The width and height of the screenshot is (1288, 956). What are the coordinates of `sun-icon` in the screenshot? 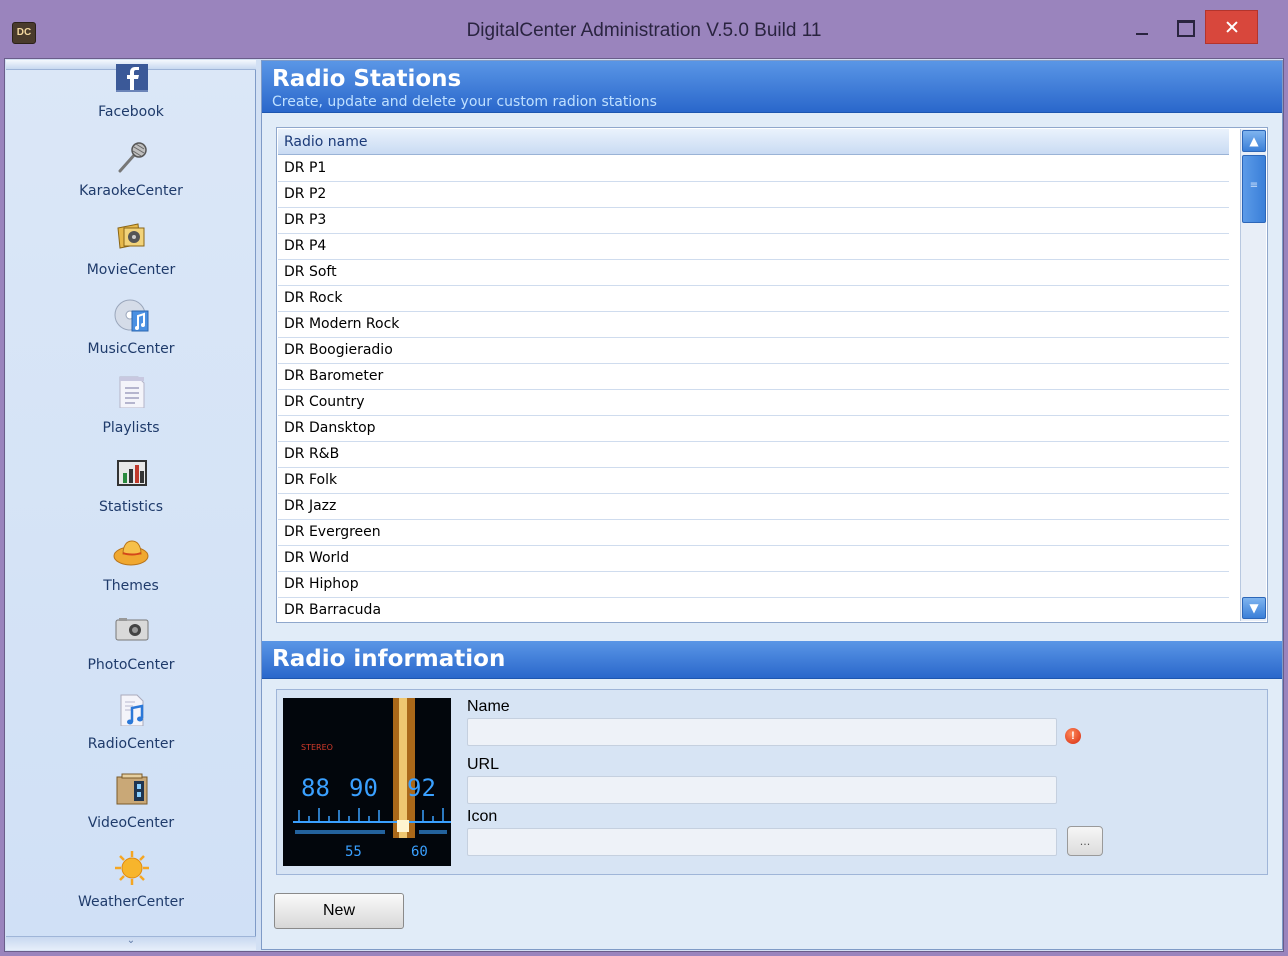 It's located at (132, 868).